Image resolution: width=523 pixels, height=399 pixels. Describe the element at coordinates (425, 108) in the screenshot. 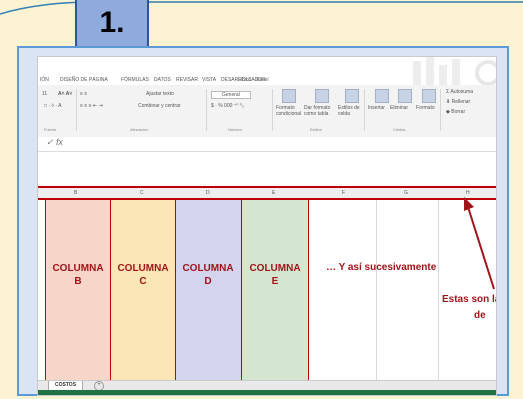

I see `format-button: Formato` at that location.